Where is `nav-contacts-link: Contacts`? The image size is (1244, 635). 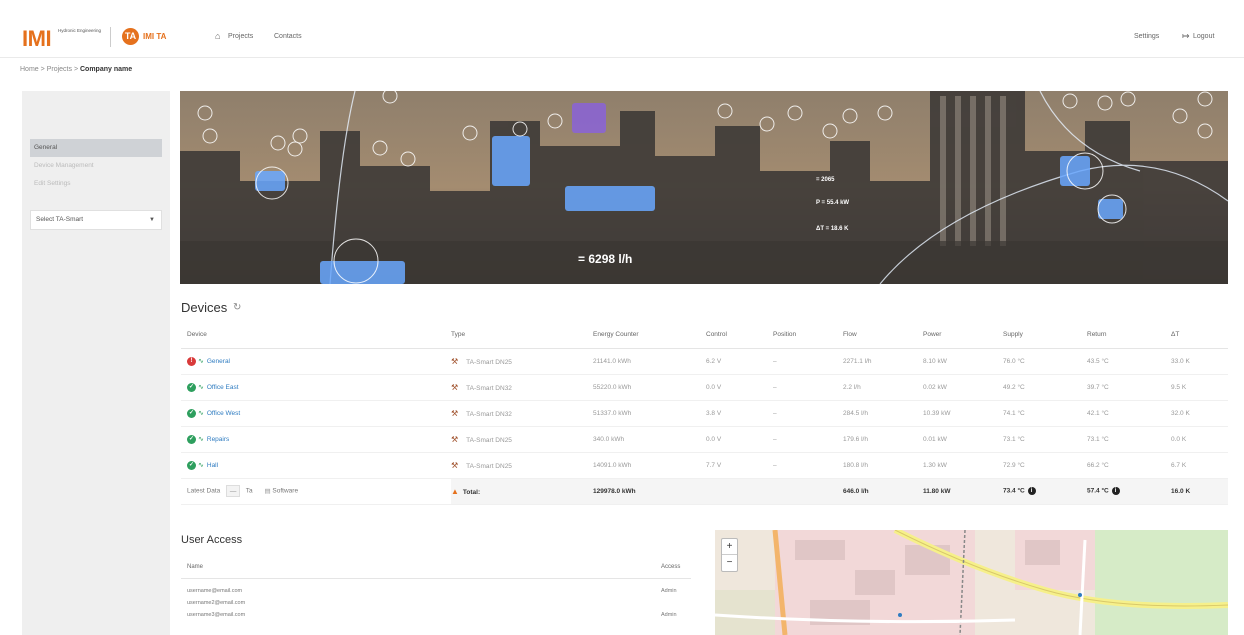 nav-contacts-link: Contacts is located at coordinates (288, 36).